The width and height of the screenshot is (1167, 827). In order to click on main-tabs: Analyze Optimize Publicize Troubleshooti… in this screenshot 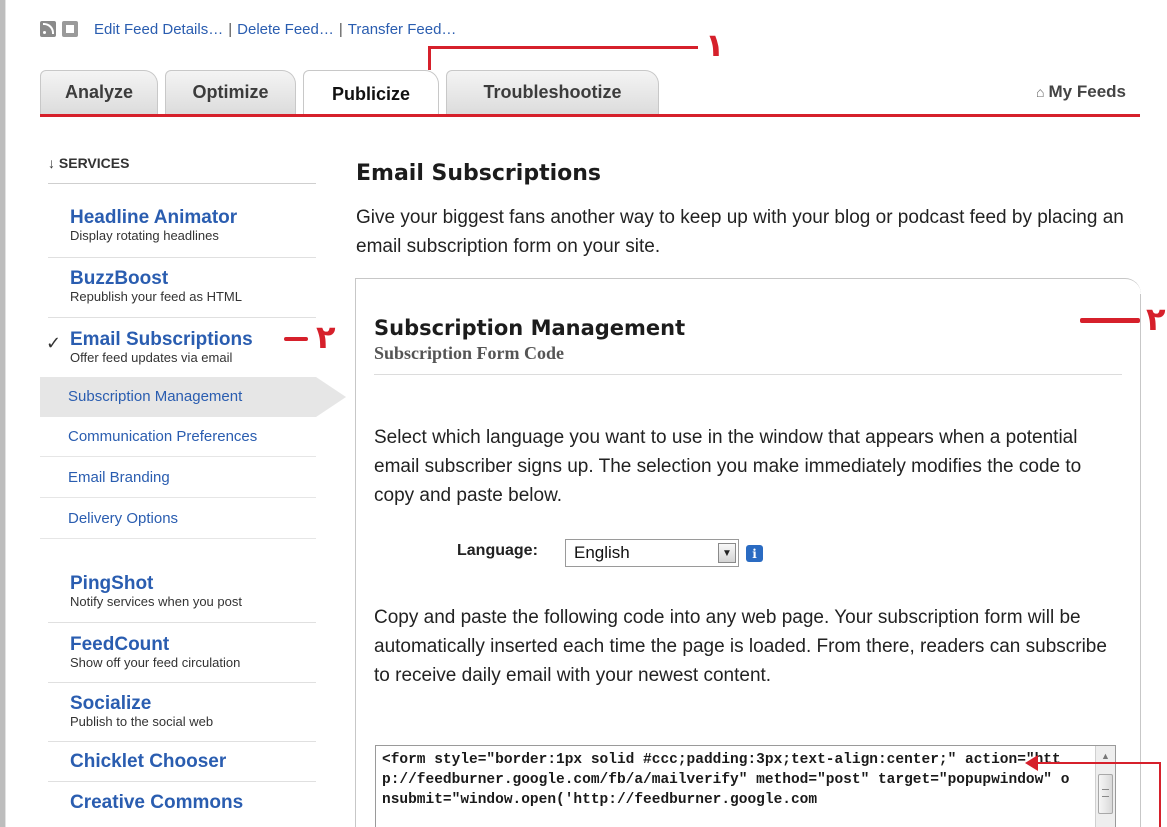, I will do `click(590, 93)`.